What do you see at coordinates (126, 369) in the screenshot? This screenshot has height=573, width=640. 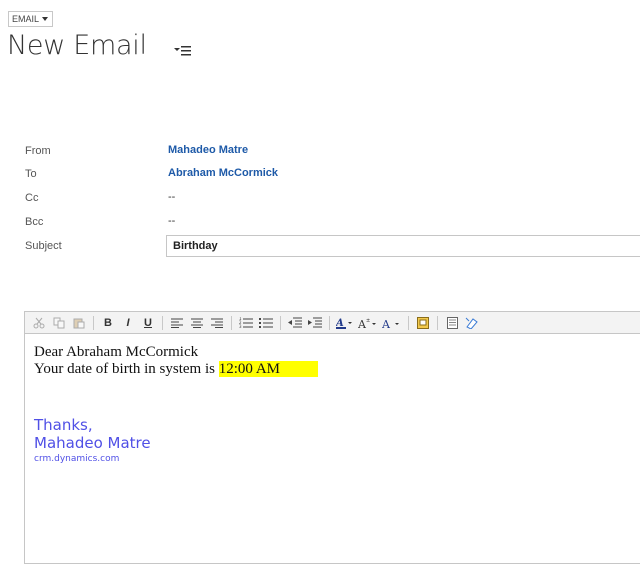 I see `dob-line-prefix: Your date of birth in system is` at bounding box center [126, 369].